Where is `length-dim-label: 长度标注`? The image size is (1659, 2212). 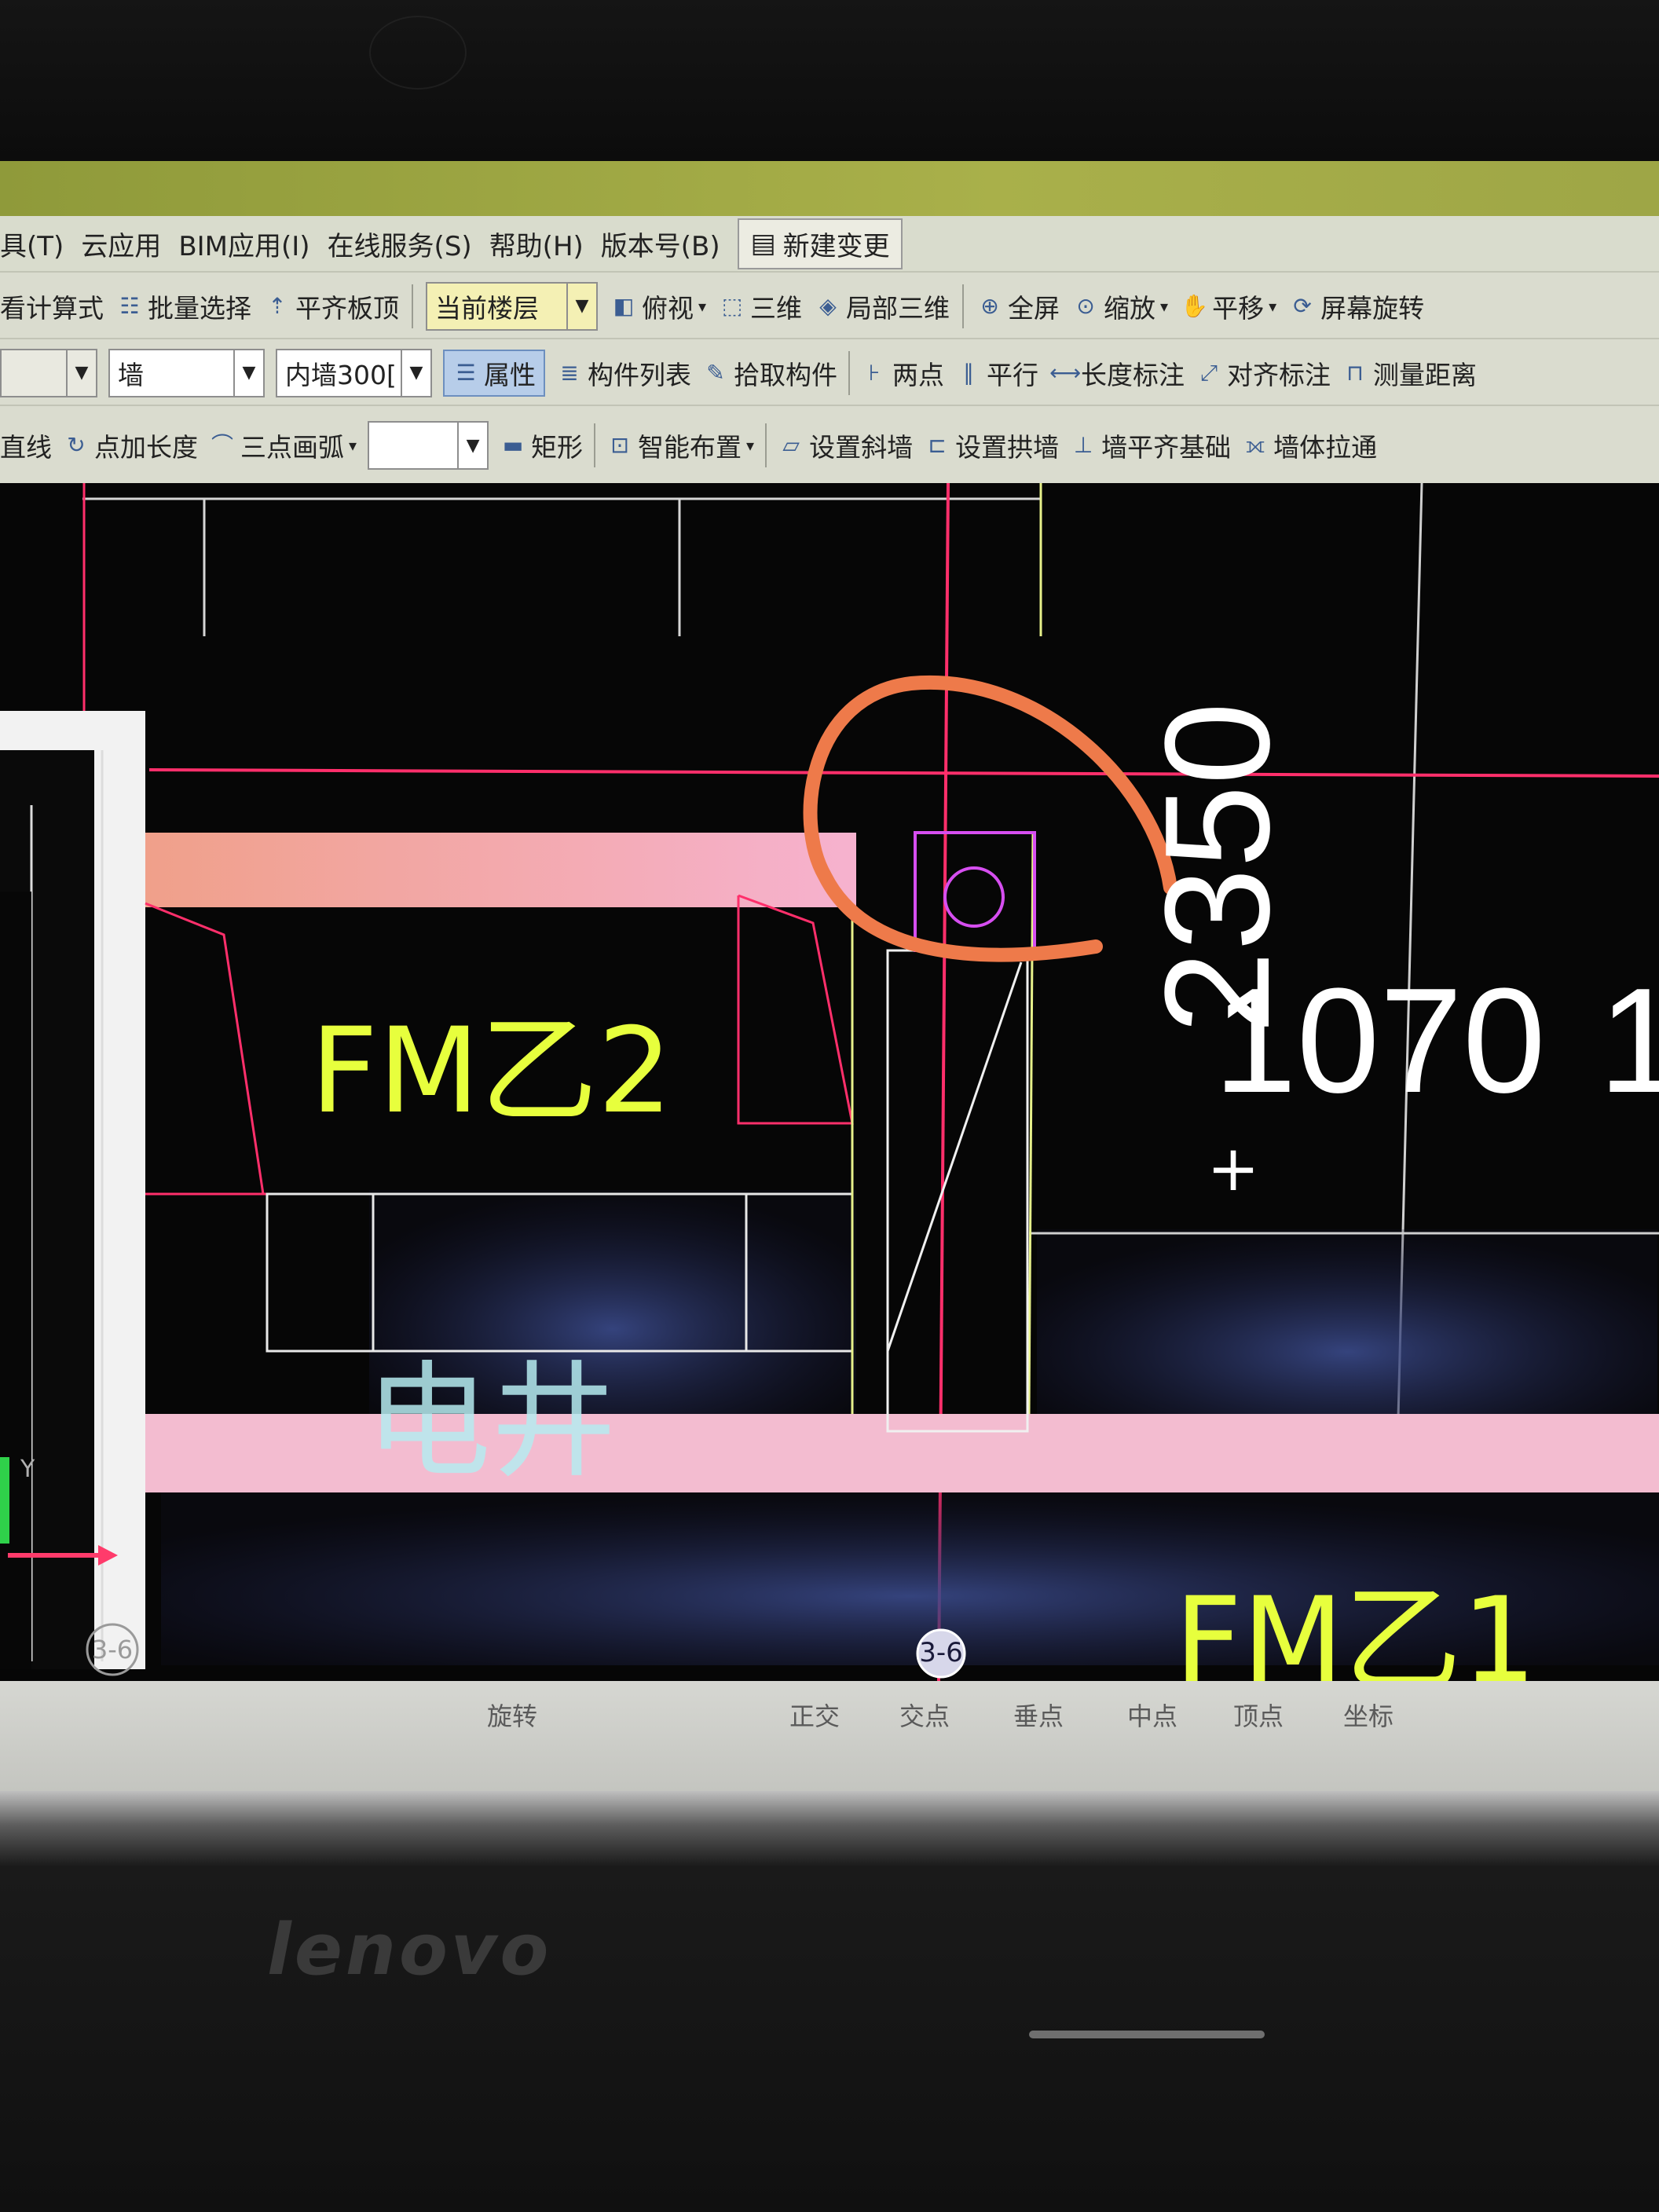 length-dim-label: 长度标注 is located at coordinates (1133, 374).